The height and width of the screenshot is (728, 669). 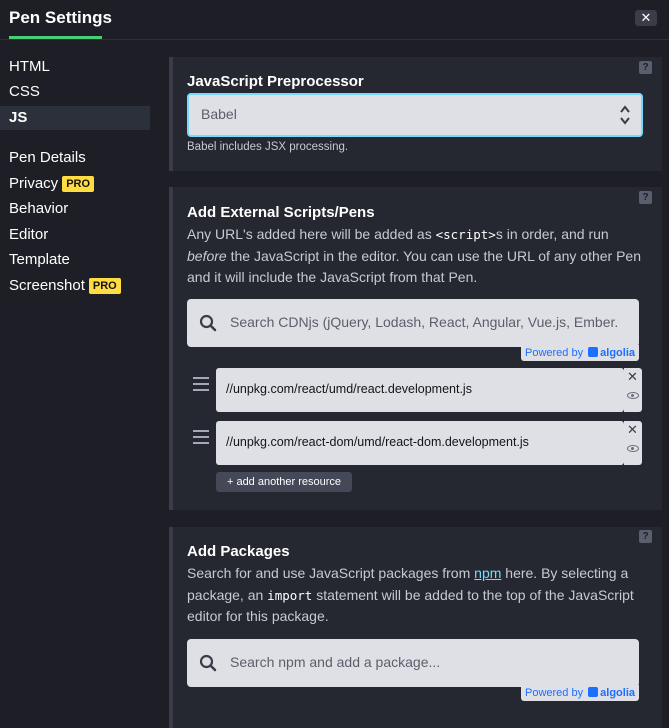 What do you see at coordinates (625, 115) in the screenshot?
I see `chevron-updown-icon` at bounding box center [625, 115].